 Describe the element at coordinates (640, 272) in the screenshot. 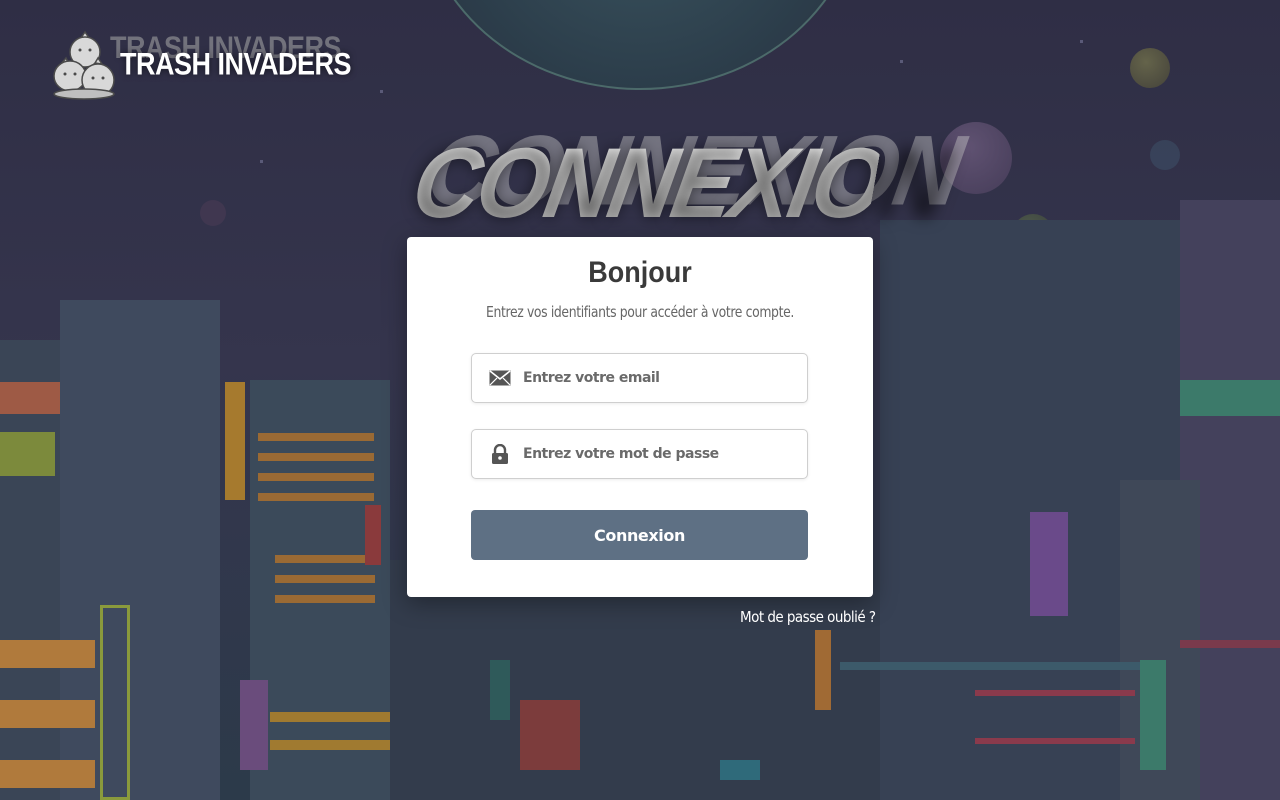

I see `card-title: Bonjour` at that location.